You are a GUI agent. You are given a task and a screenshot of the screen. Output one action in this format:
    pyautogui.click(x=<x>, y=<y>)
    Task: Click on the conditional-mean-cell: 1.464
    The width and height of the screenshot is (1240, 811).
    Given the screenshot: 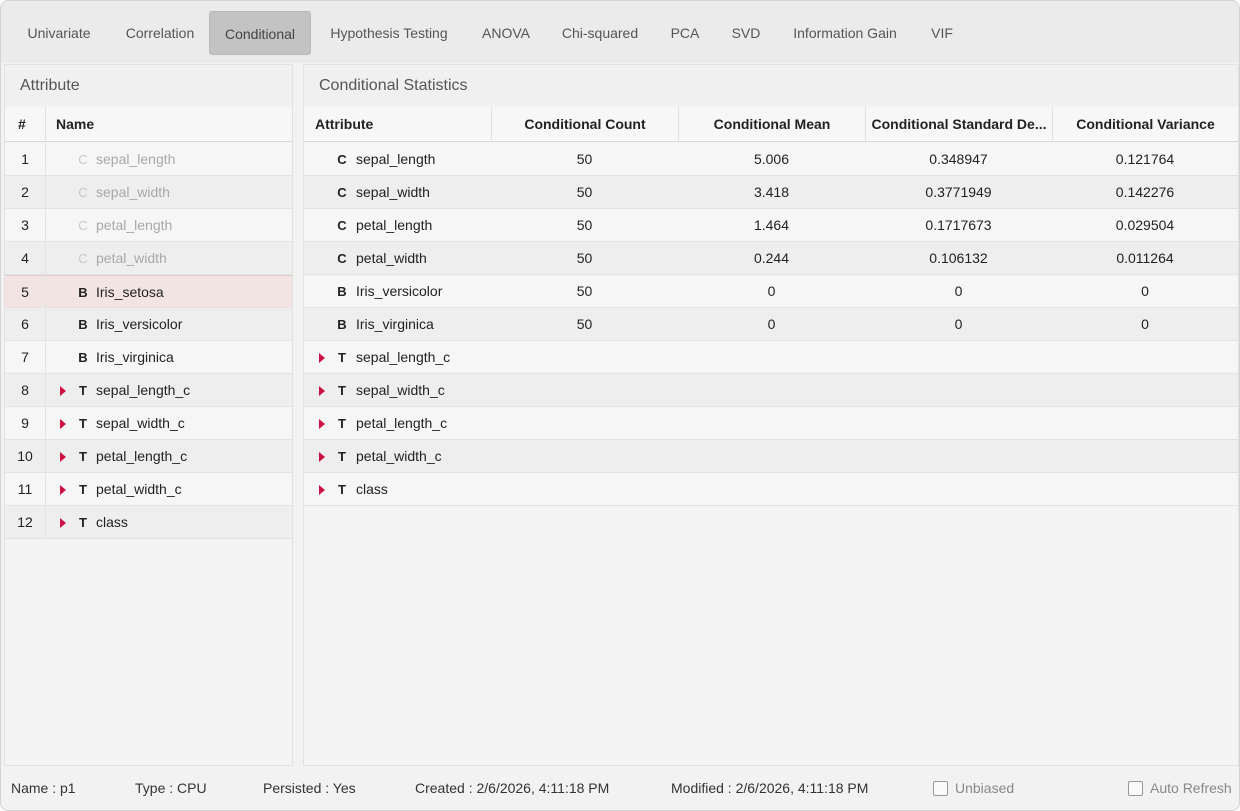 What is the action you would take?
    pyautogui.click(x=771, y=225)
    